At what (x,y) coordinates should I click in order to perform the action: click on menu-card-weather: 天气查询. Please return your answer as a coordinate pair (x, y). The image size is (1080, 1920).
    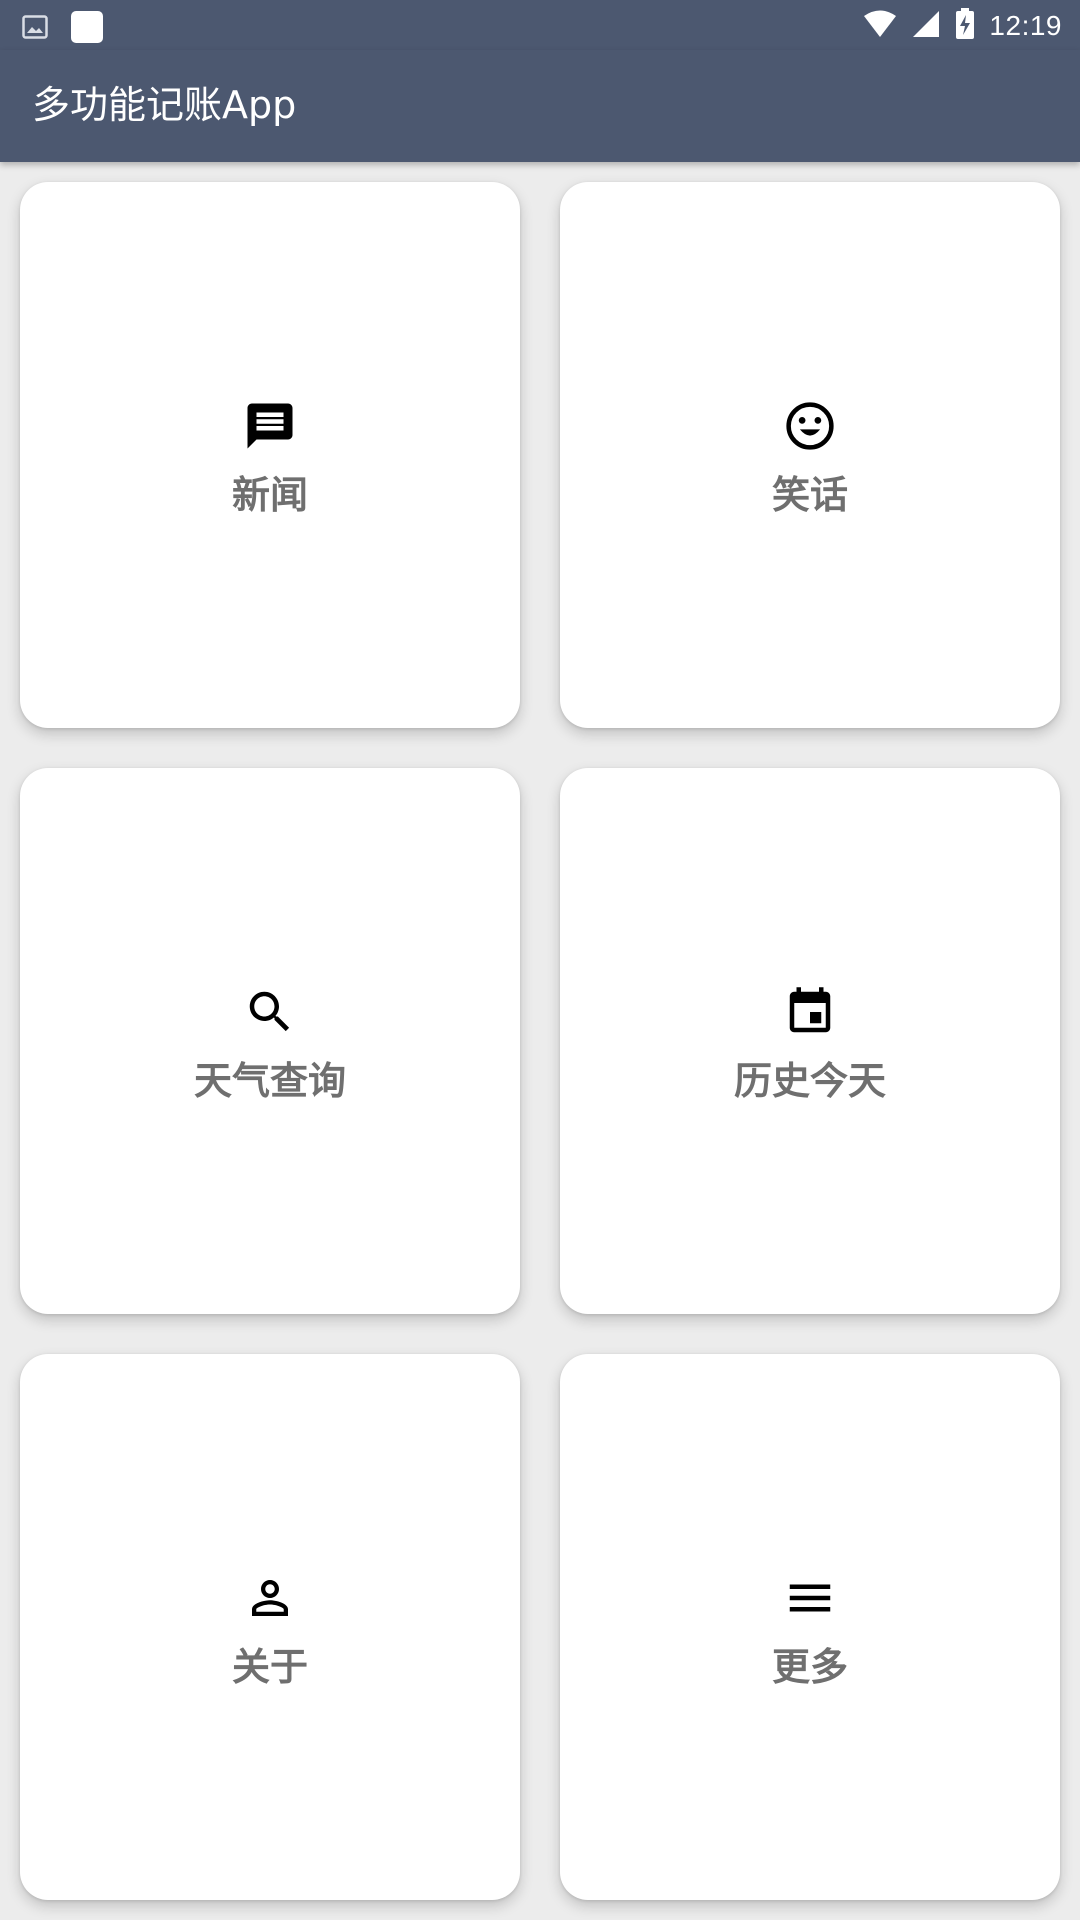
    Looking at the image, I should click on (270, 1041).